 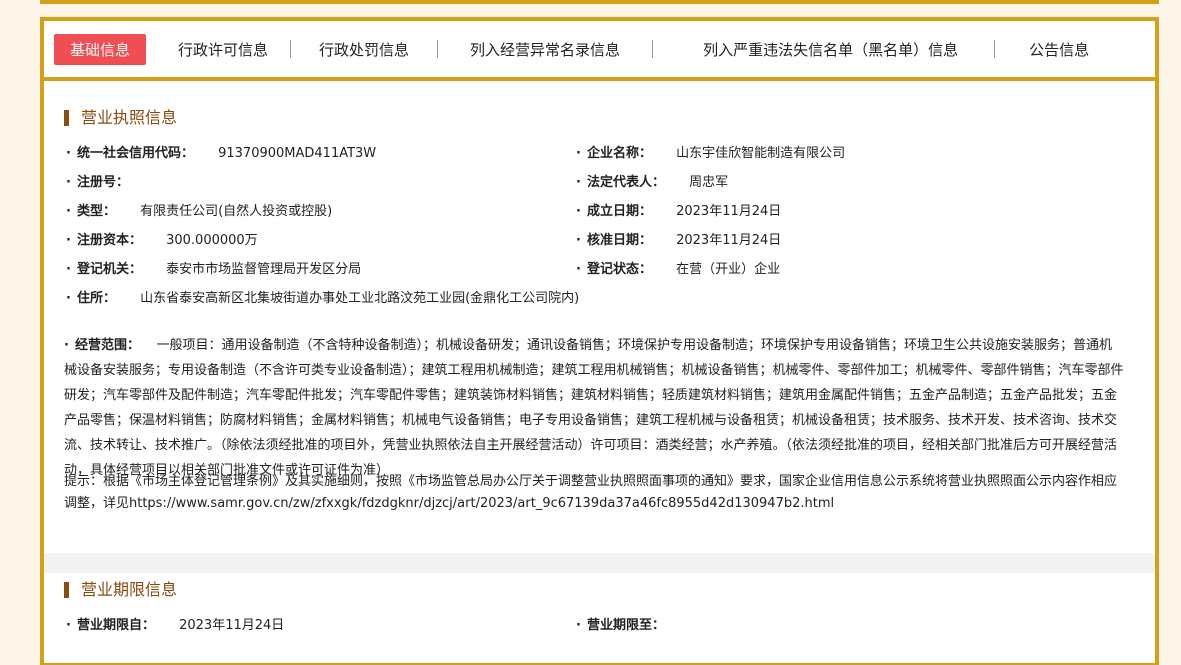 I want to click on field-established: · 成立日期： 2023年11月24日, so click(x=679, y=211).